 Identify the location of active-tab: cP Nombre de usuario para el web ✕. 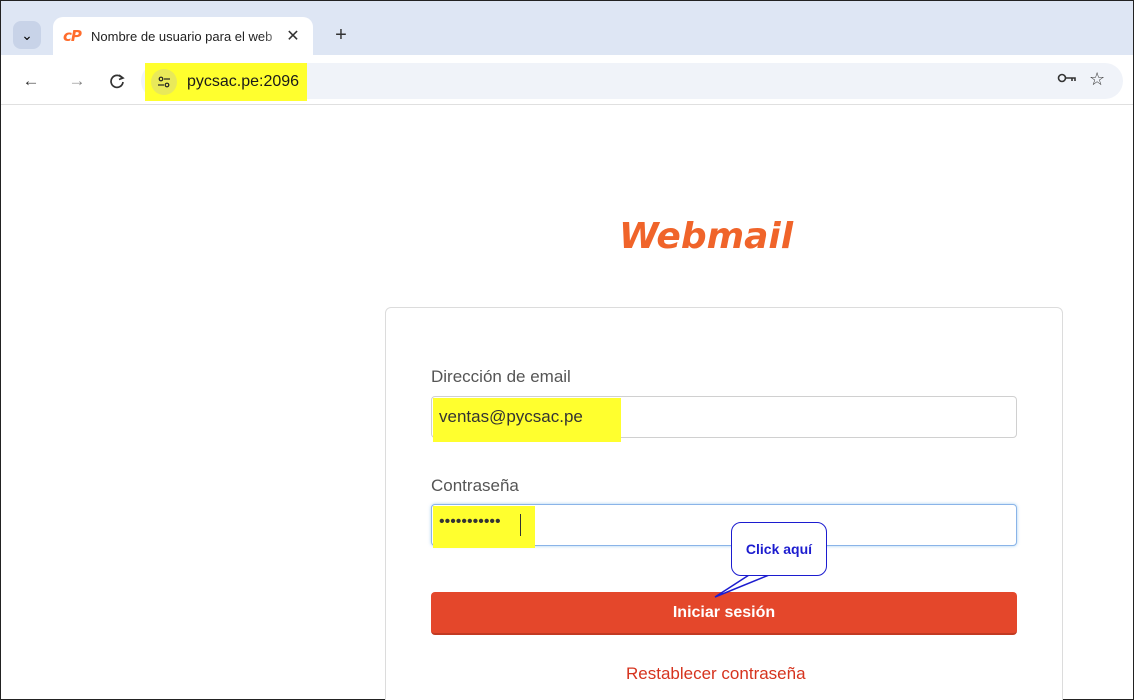
(183, 36).